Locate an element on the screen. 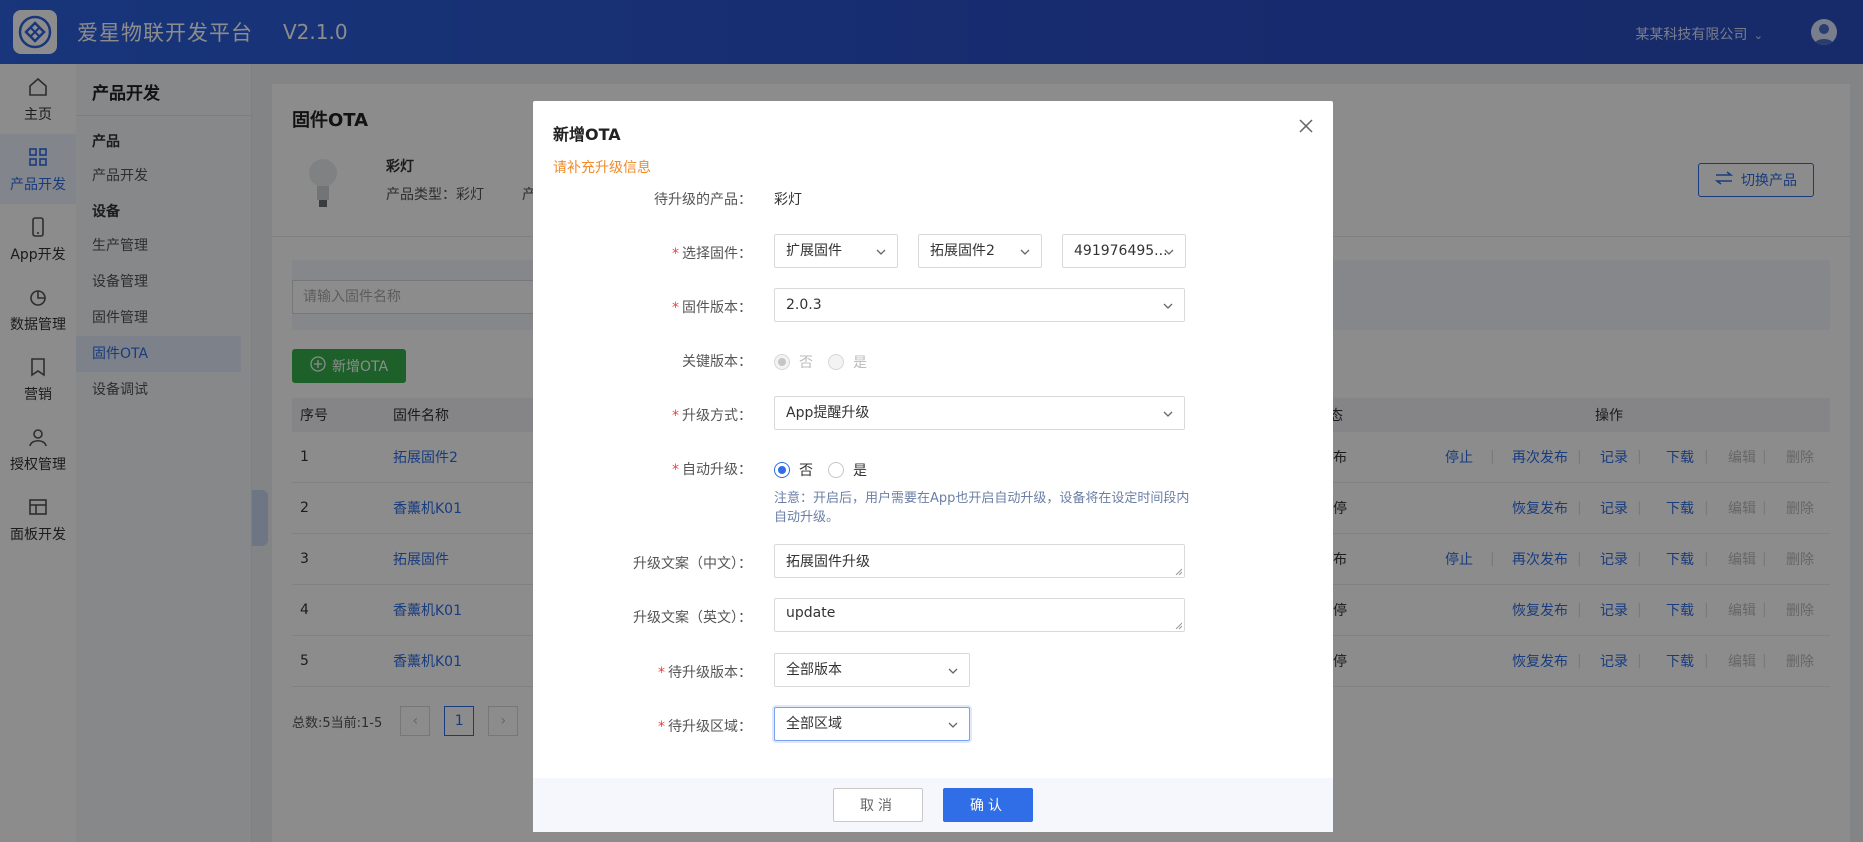 This screenshot has width=1863, height=842. firmware-name-value: 拓展固件2 is located at coordinates (962, 251).